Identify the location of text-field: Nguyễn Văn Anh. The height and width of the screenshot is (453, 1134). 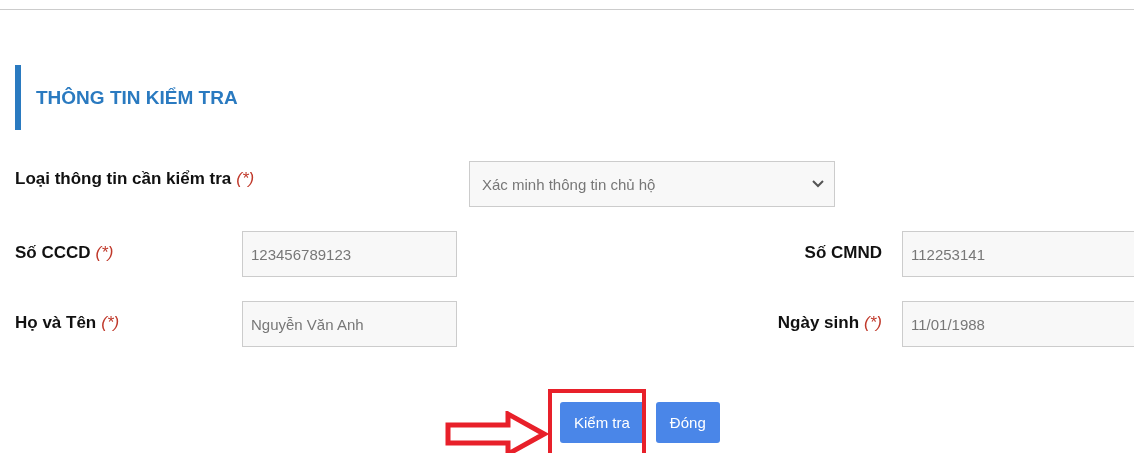
(349, 324).